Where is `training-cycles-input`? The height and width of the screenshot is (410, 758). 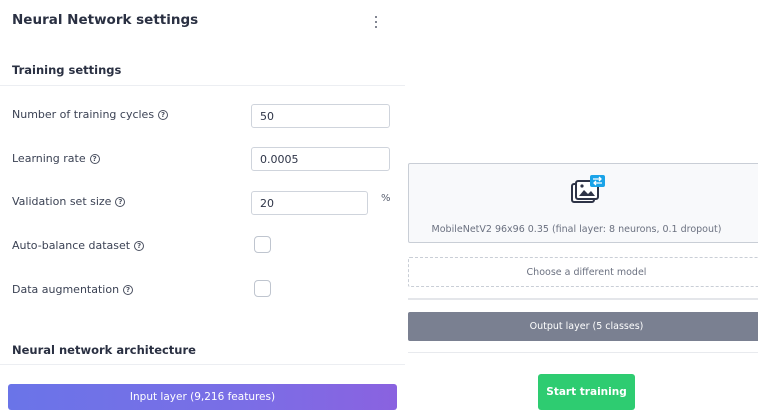
training-cycles-input is located at coordinates (320, 116).